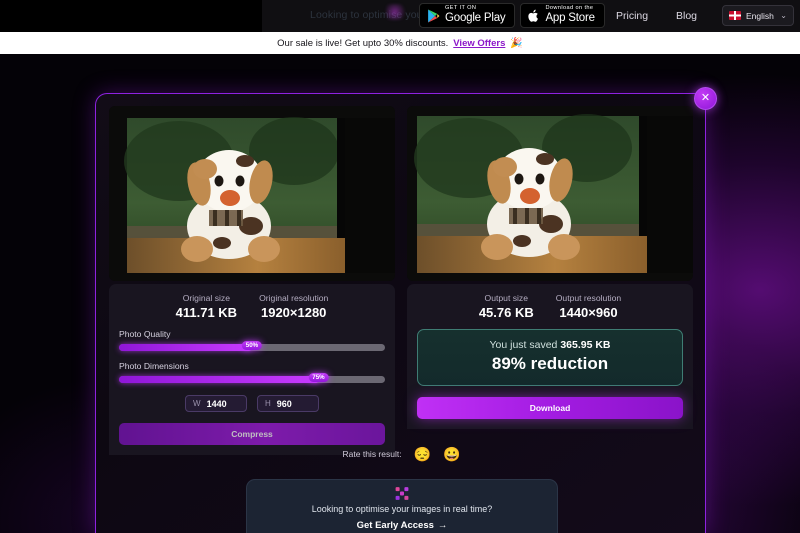 Image resolution: width=800 pixels, height=533 pixels. I want to click on google-play-badge-label: Google Play, so click(475, 18).